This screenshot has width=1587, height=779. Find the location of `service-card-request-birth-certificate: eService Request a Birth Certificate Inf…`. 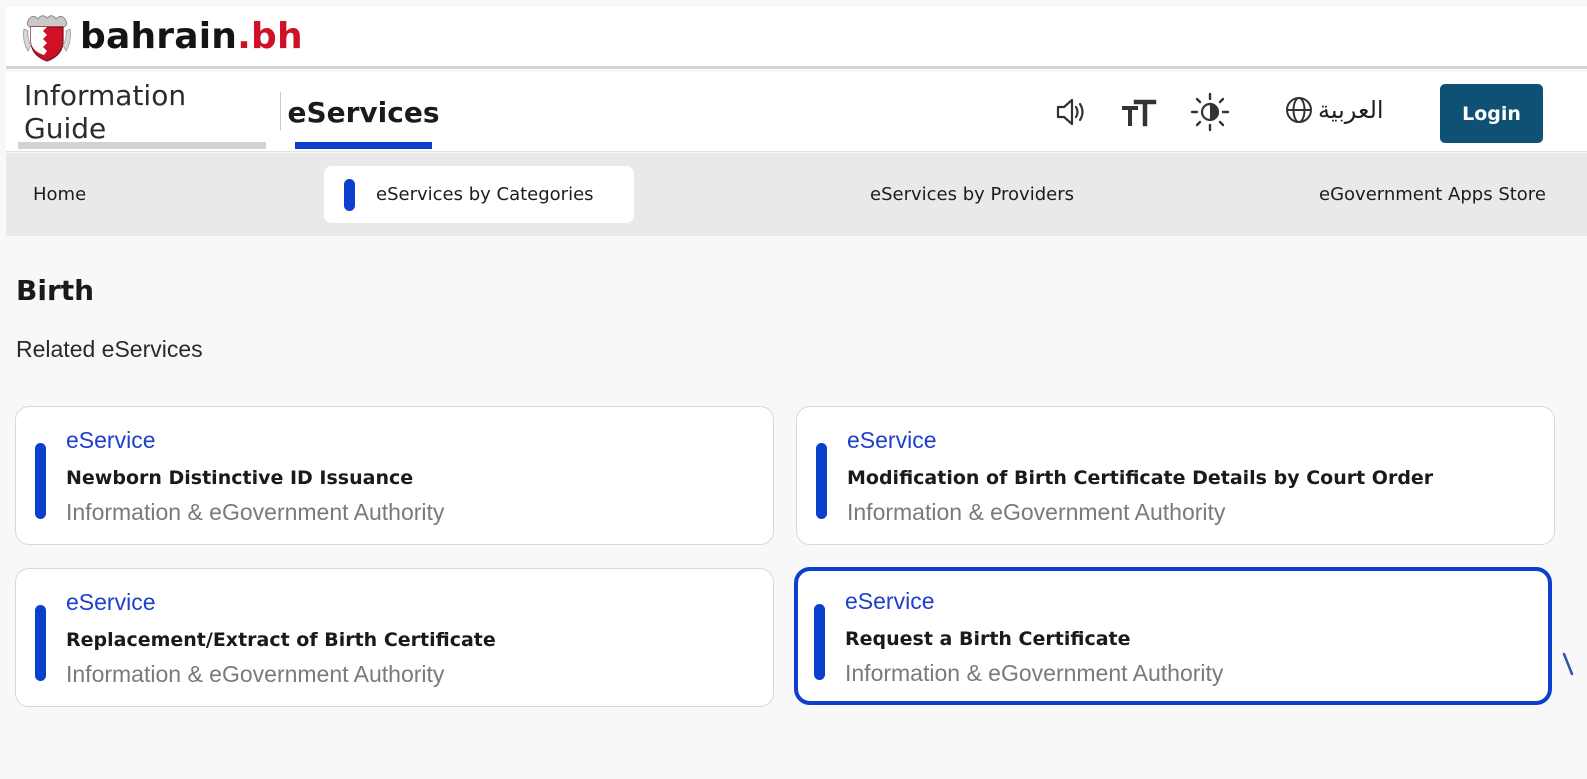

service-card-request-birth-certificate: eService Request a Birth Certificate Inf… is located at coordinates (1173, 636).